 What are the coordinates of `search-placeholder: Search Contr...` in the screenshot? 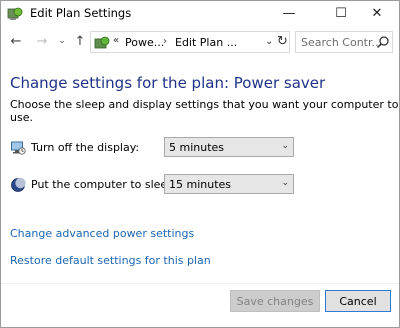 It's located at (341, 42).